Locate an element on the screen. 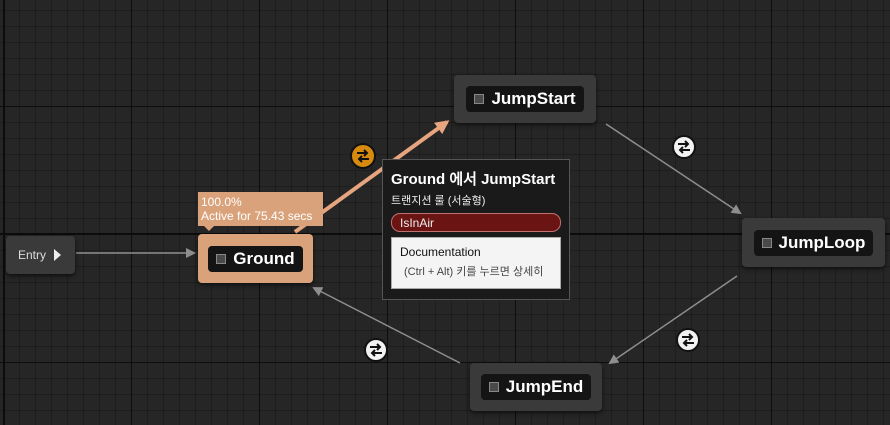 Image resolution: width=890 pixels, height=425 pixels. link-jumploop-jumpend is located at coordinates (673, 320).